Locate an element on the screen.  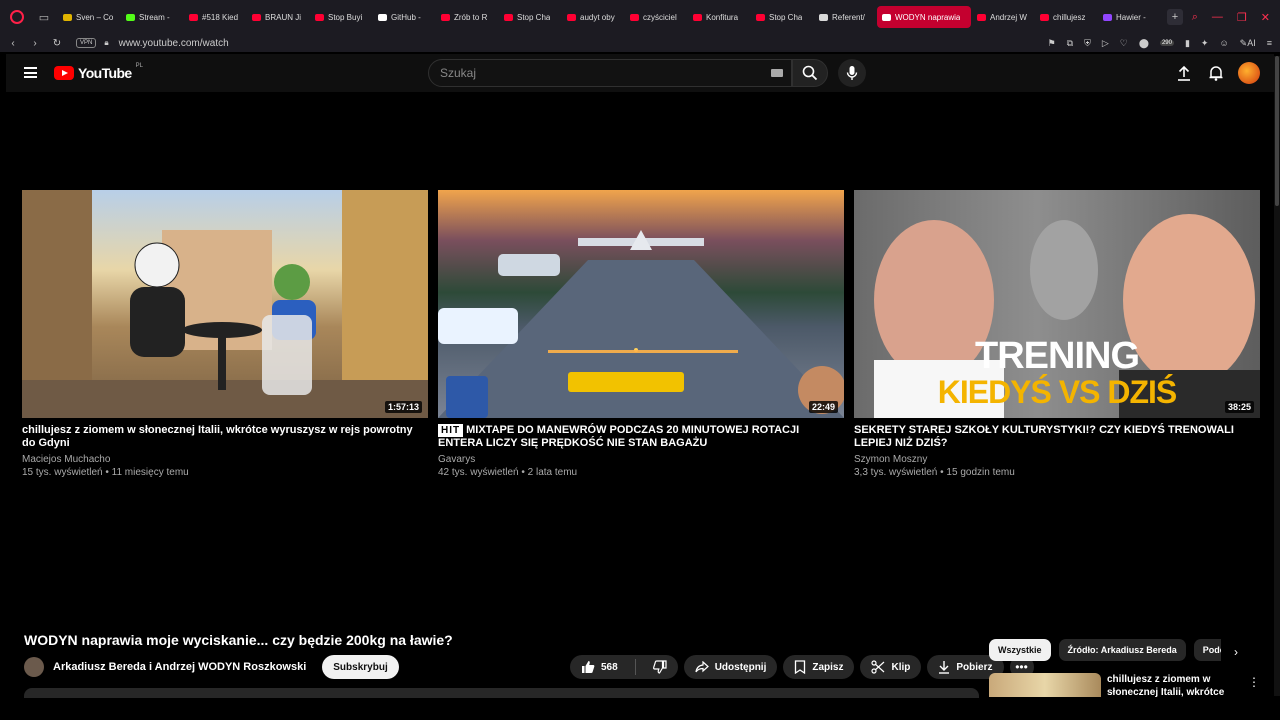
extension-badge: 290 is located at coordinates (1166, 43).